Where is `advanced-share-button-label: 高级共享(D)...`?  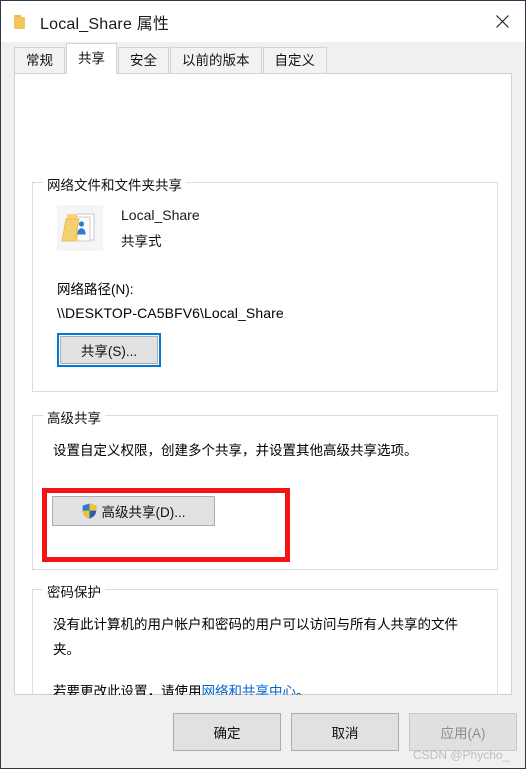 advanced-share-button-label: 高级共享(D)... is located at coordinates (143, 512).